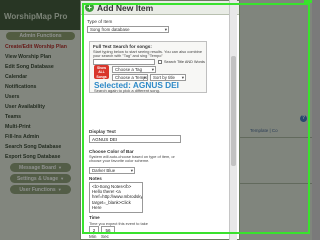  I want to click on add-icon: +, so click(89, 7).